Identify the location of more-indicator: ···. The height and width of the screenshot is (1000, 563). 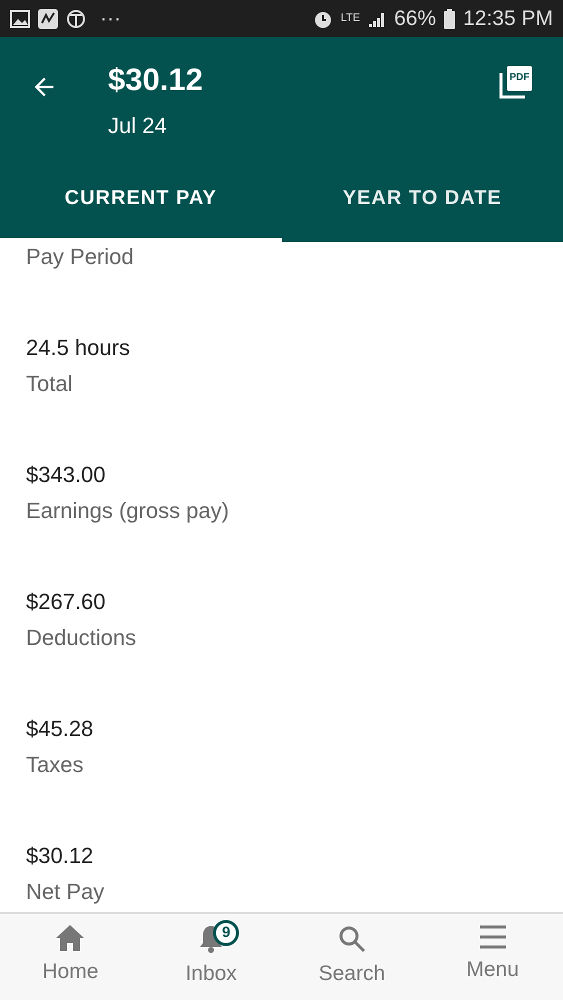
(110, 19).